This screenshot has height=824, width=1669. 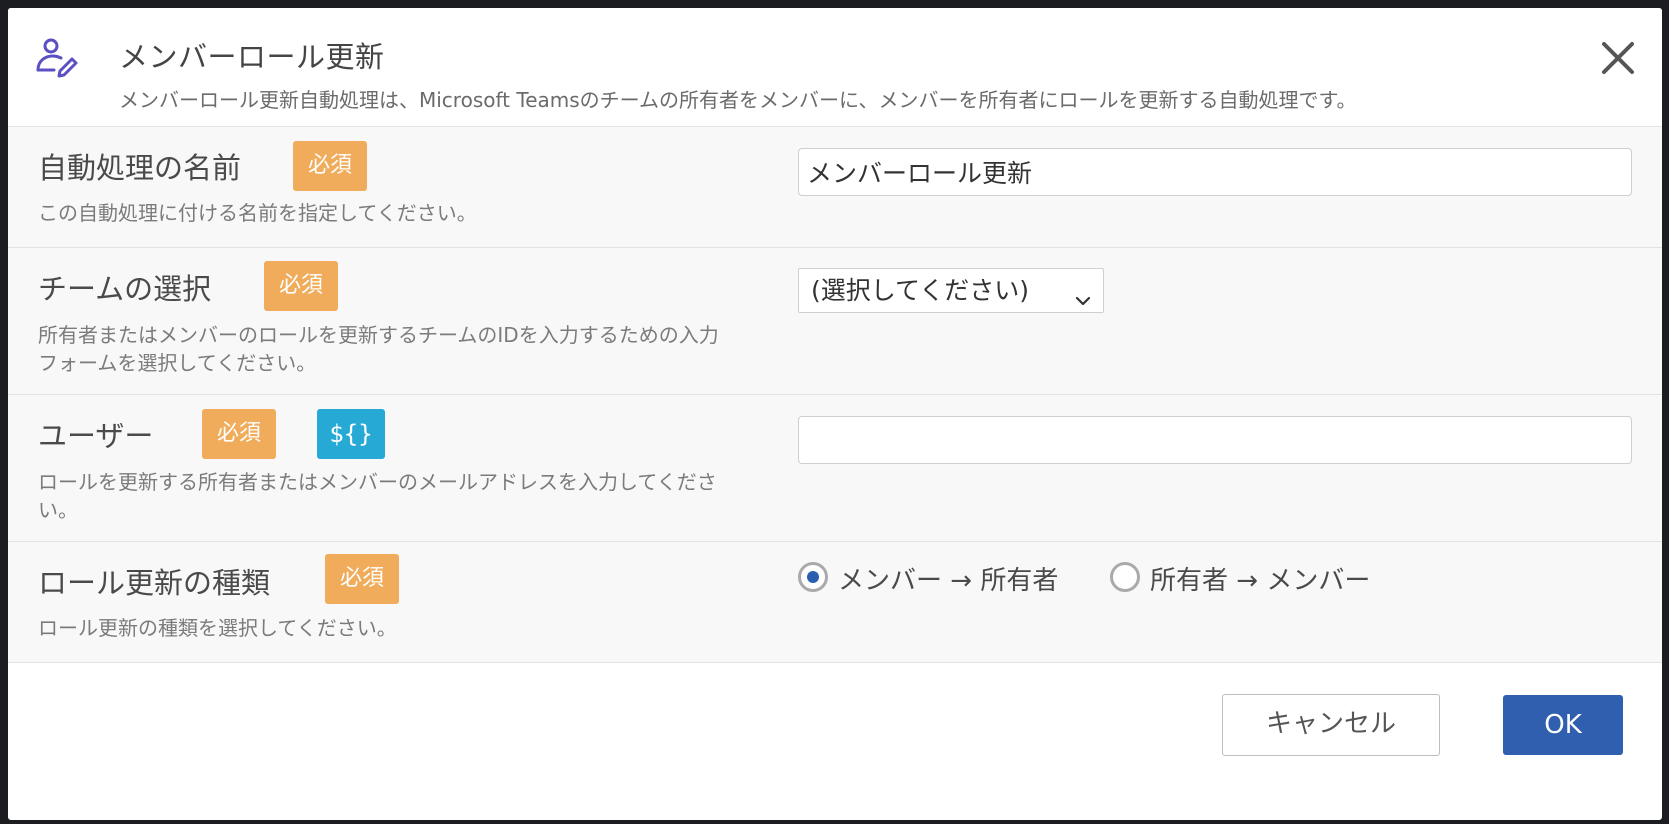 What do you see at coordinates (125, 289) in the screenshot?
I see `field-label: チームの選択` at bounding box center [125, 289].